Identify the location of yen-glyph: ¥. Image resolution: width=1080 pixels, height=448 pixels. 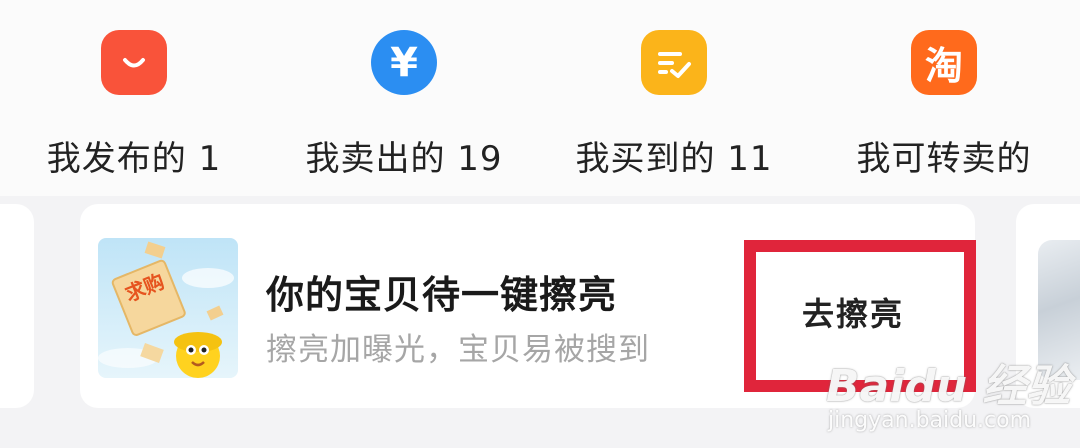
(404, 62).